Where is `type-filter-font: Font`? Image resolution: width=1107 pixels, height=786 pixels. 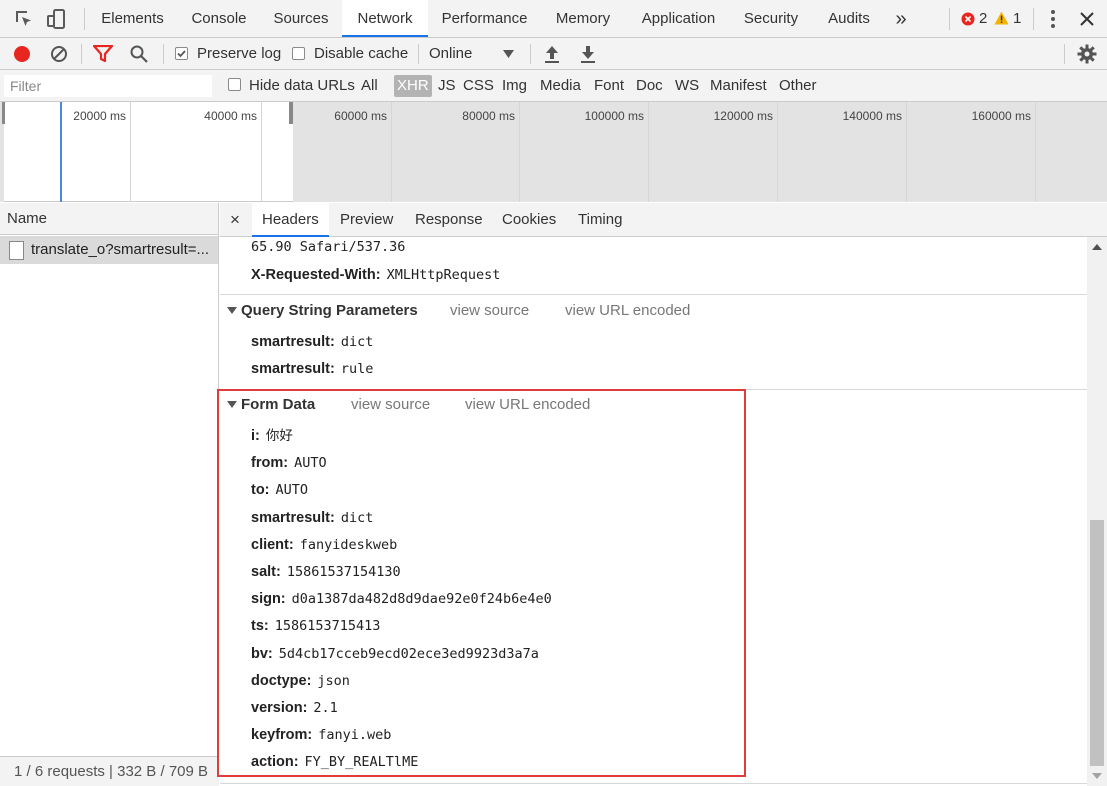
type-filter-font: Font is located at coordinates (609, 86).